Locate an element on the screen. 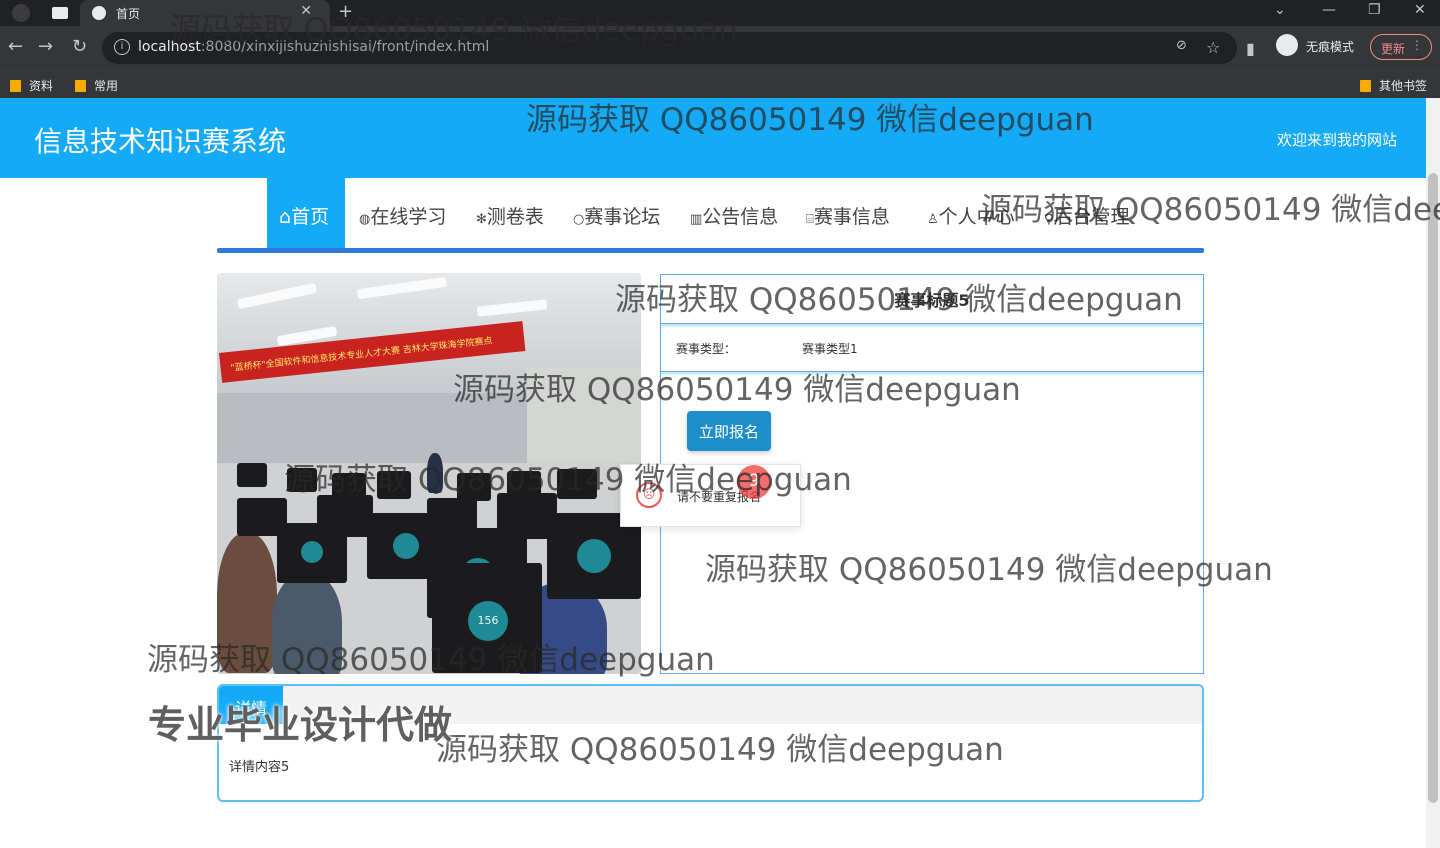 The height and width of the screenshot is (848, 1440). user-icon: ♙ is located at coordinates (933, 219).